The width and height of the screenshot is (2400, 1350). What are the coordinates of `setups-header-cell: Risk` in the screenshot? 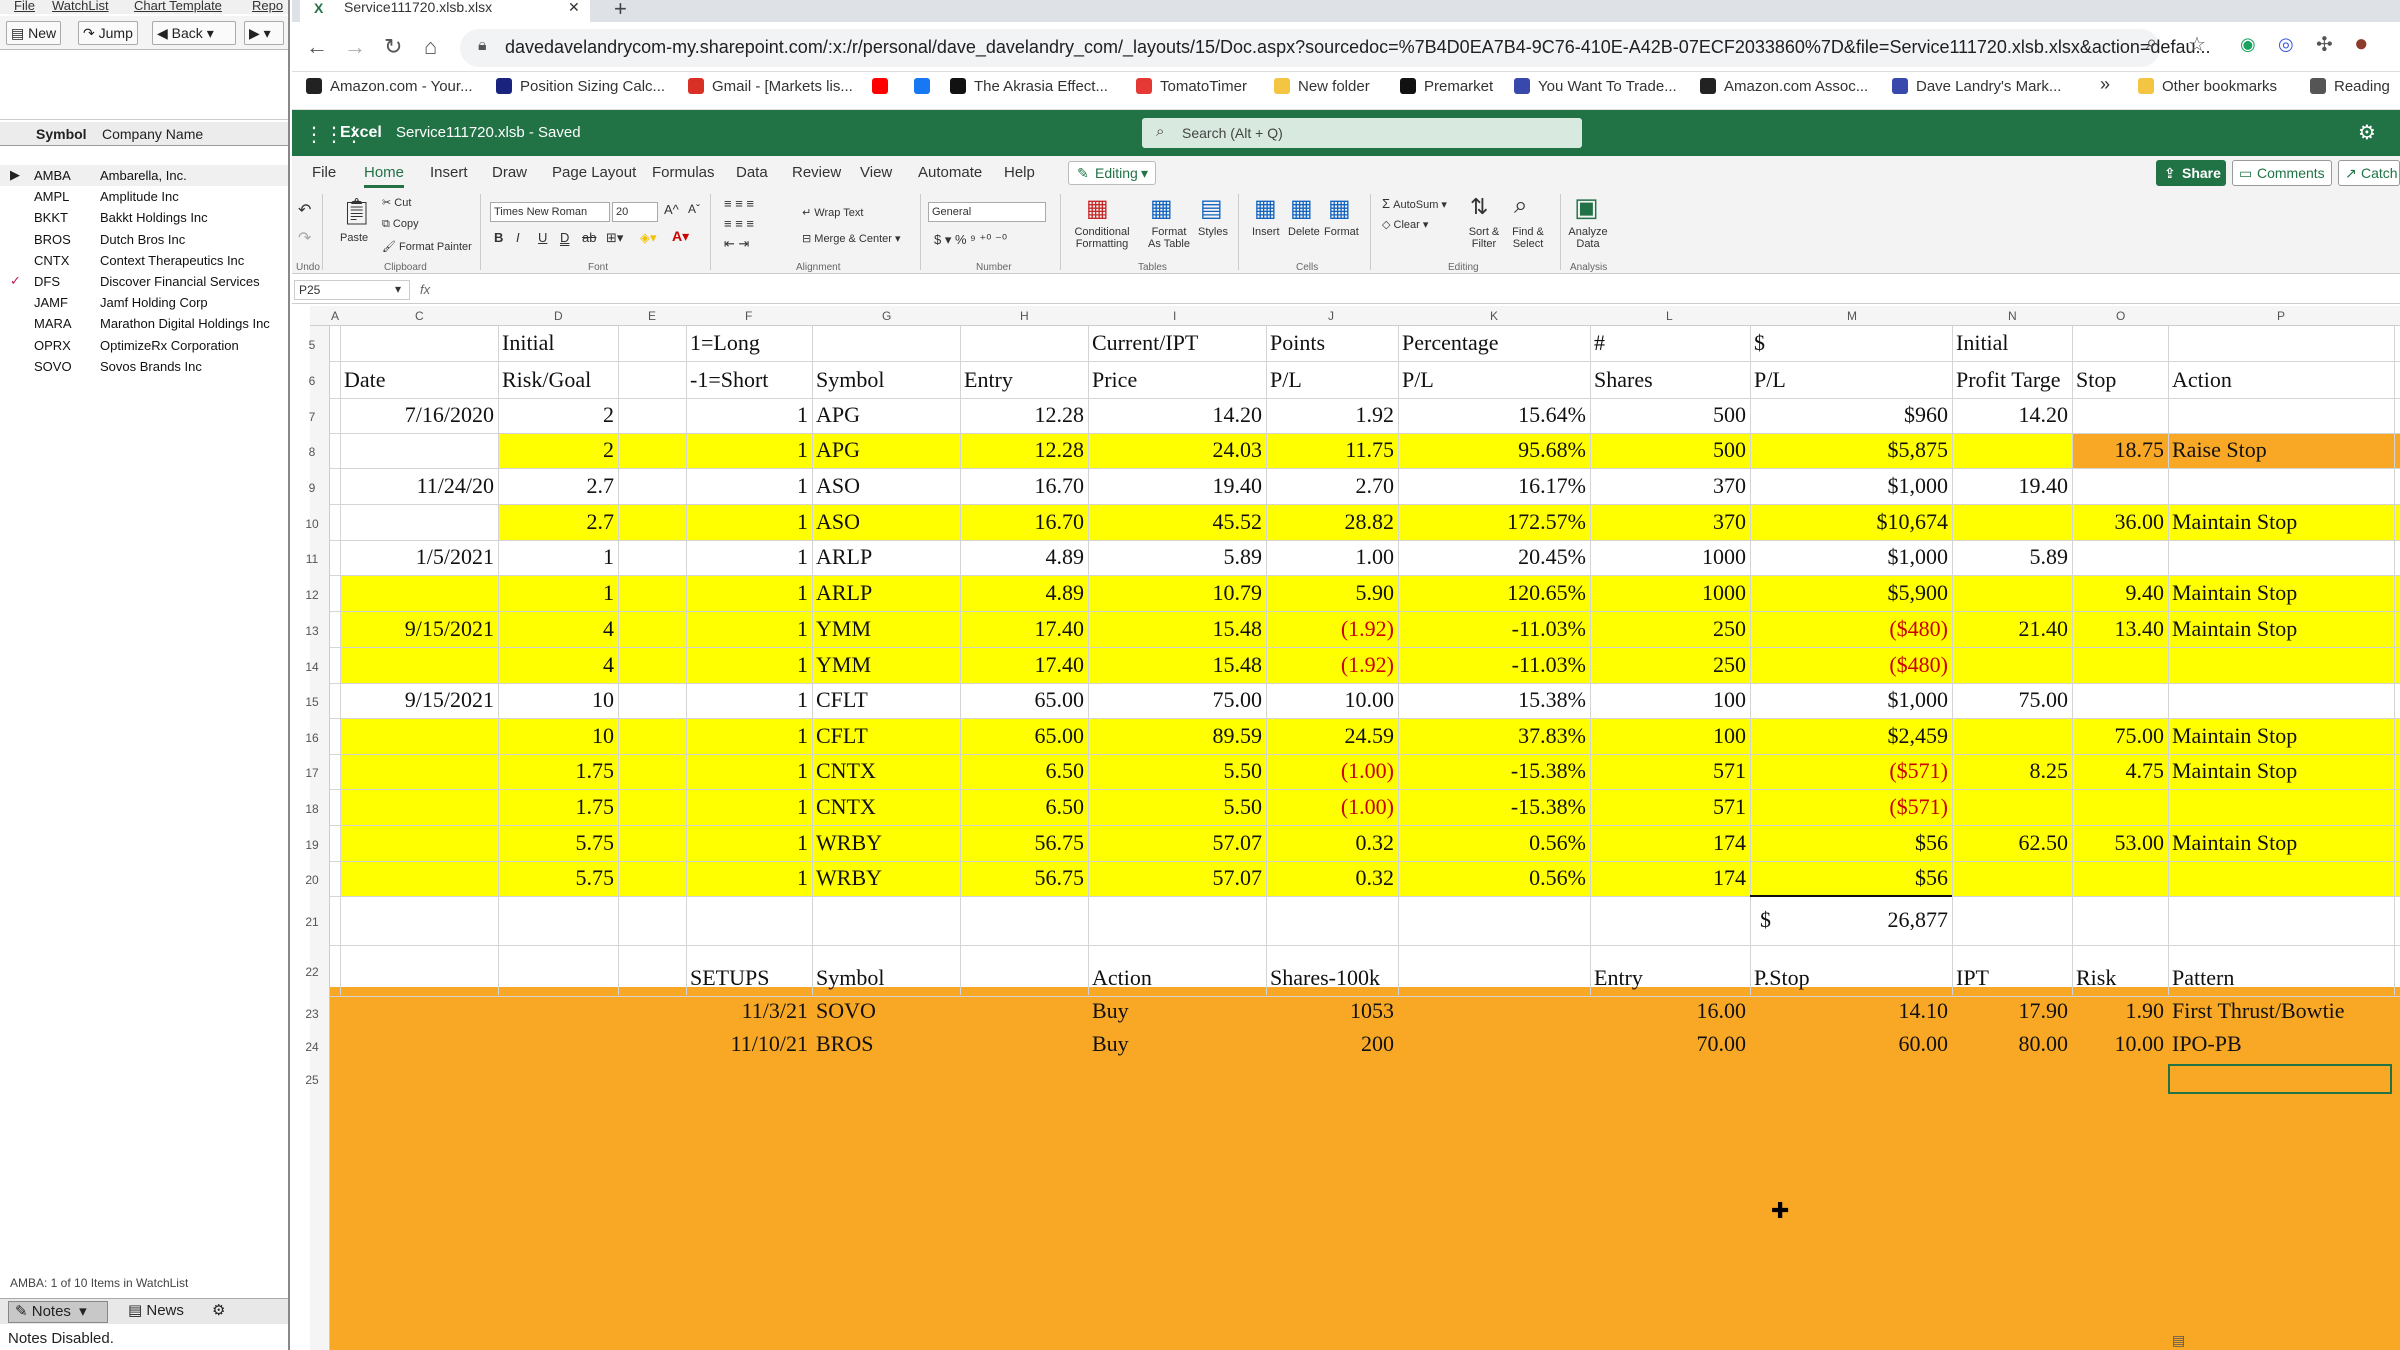 It's located at (2096, 978).